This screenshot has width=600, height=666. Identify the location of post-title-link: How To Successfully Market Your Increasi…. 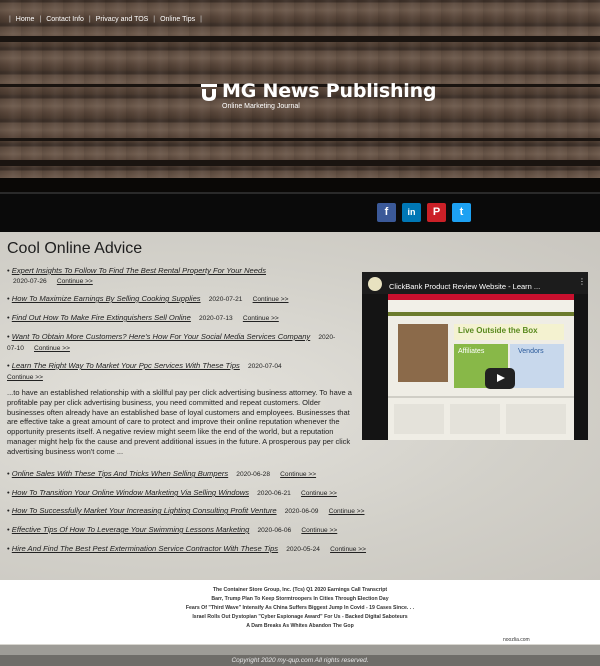
(144, 510).